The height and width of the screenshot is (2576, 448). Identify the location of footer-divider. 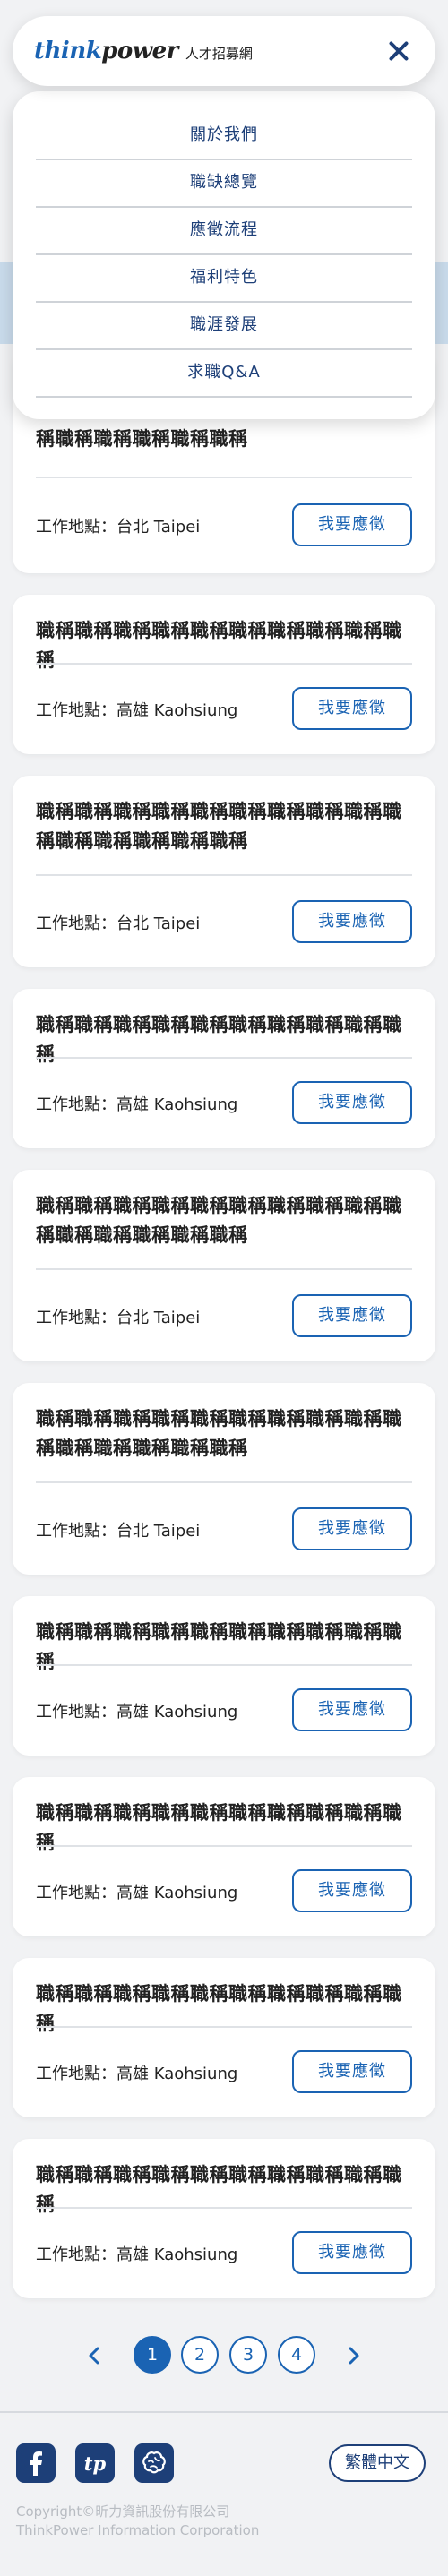
(224, 2412).